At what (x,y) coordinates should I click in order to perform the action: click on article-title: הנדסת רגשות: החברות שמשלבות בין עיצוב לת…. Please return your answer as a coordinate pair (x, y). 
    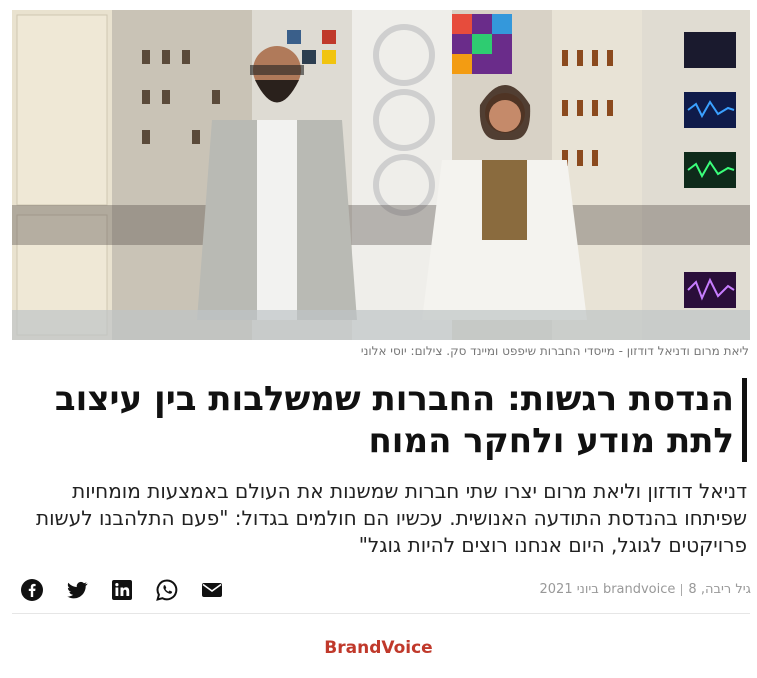
    Looking at the image, I should click on (383, 420).